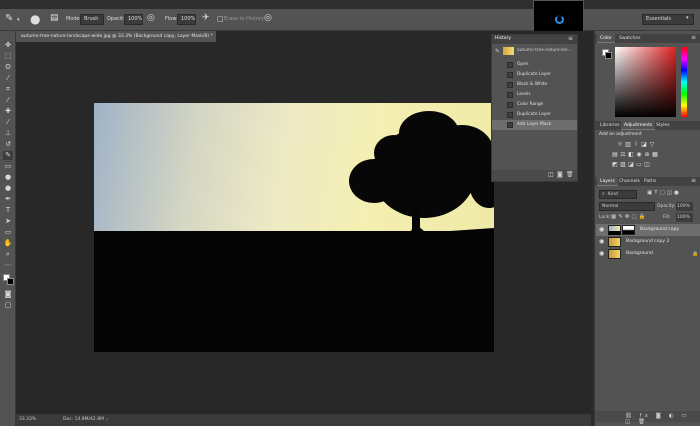 The width and height of the screenshot is (700, 426). What do you see at coordinates (631, 165) in the screenshot?
I see `threshold-icon: ◪` at bounding box center [631, 165].